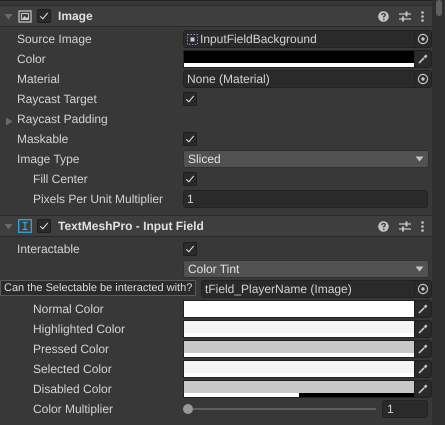 Image resolution: width=445 pixels, height=425 pixels. What do you see at coordinates (62, 119) in the screenshot?
I see `field-label: Raycast Padding` at bounding box center [62, 119].